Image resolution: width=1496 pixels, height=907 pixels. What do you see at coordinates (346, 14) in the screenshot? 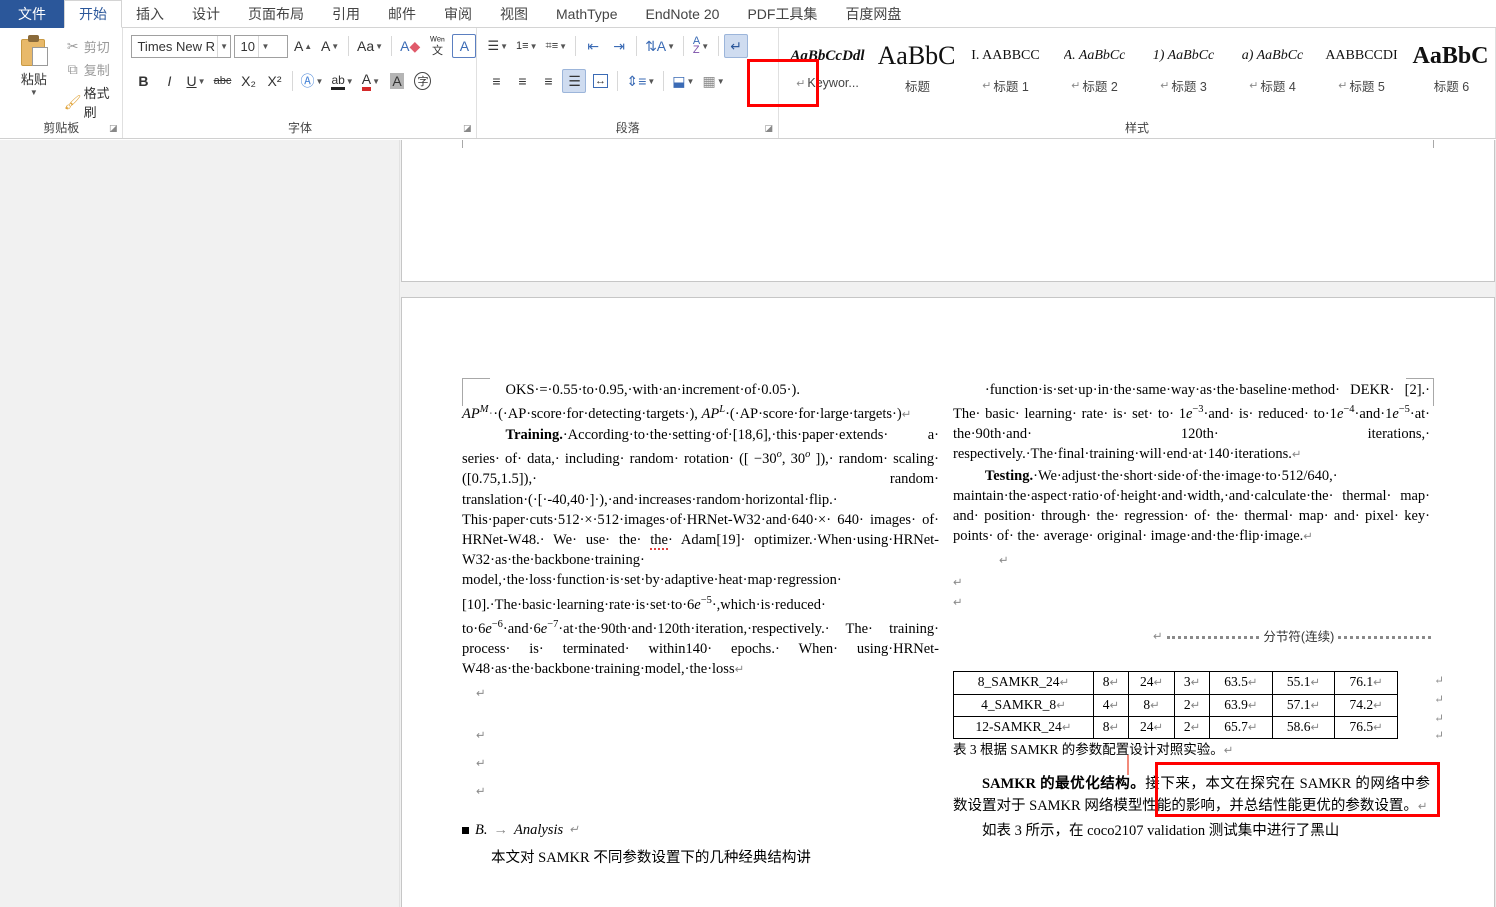
I see `menu-item-references: 引用` at bounding box center [346, 14].